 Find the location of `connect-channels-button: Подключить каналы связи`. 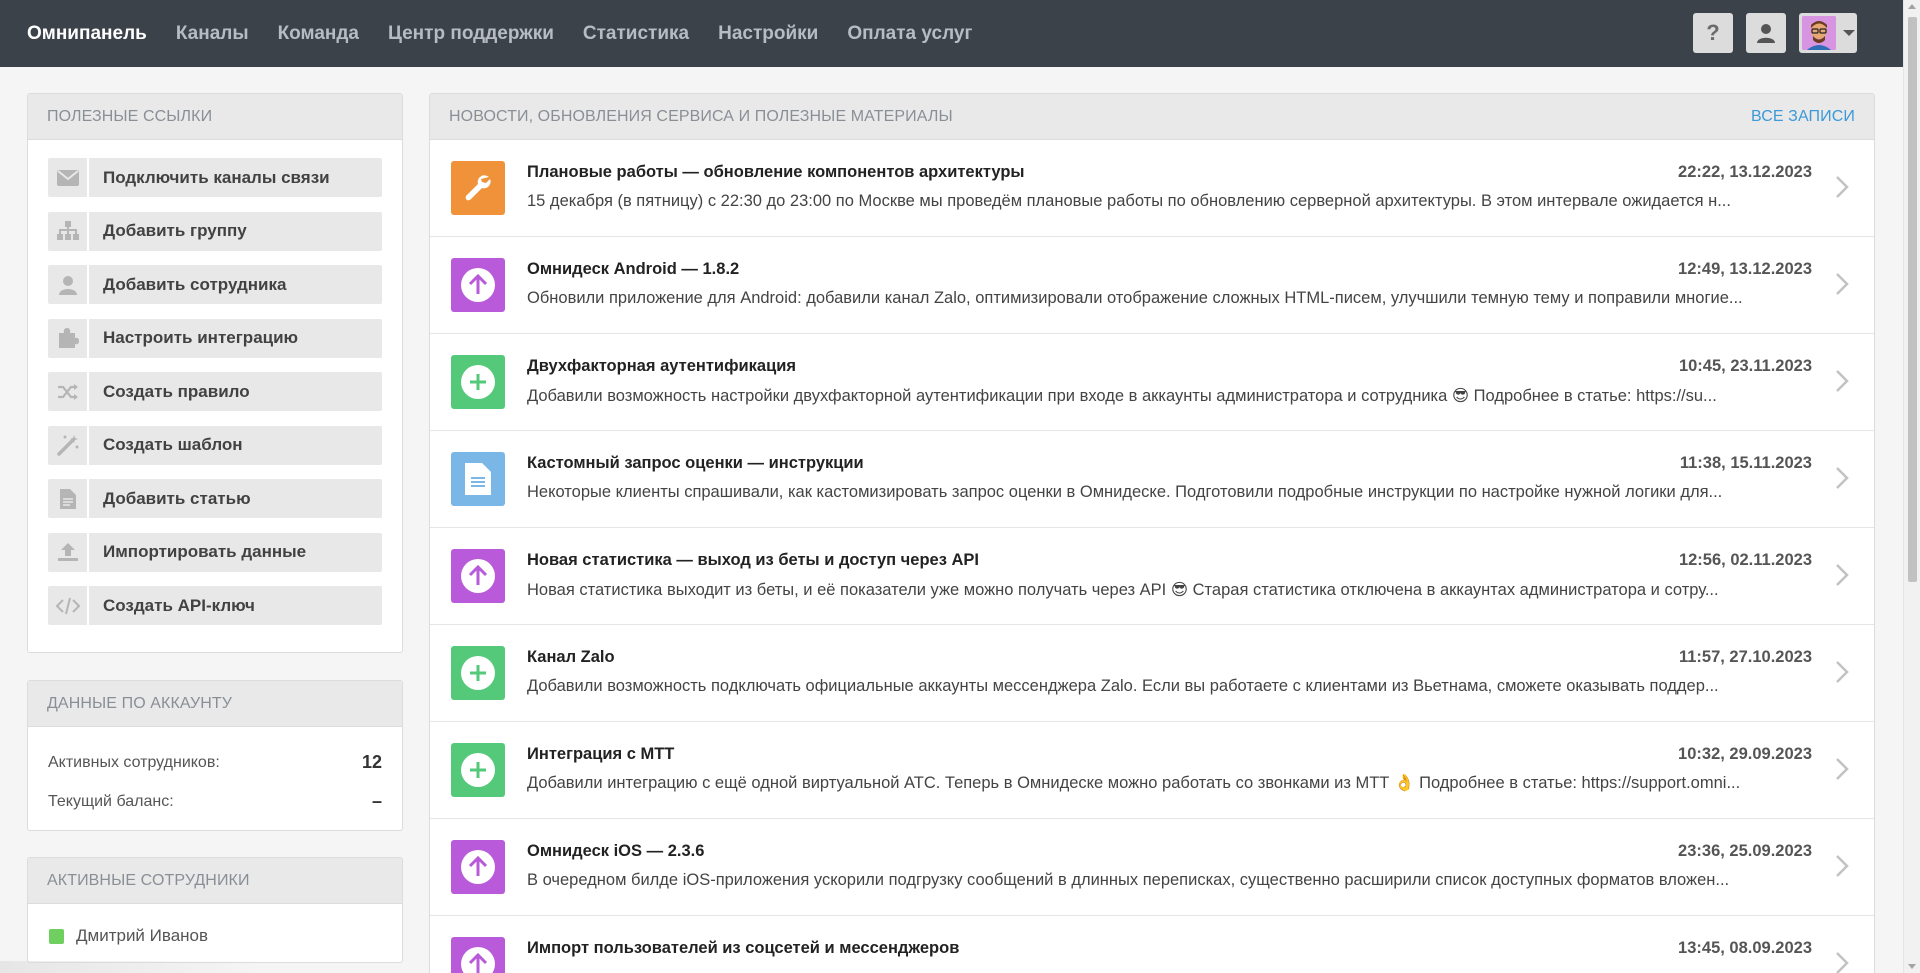

connect-channels-button: Подключить каналы связи is located at coordinates (215, 177).